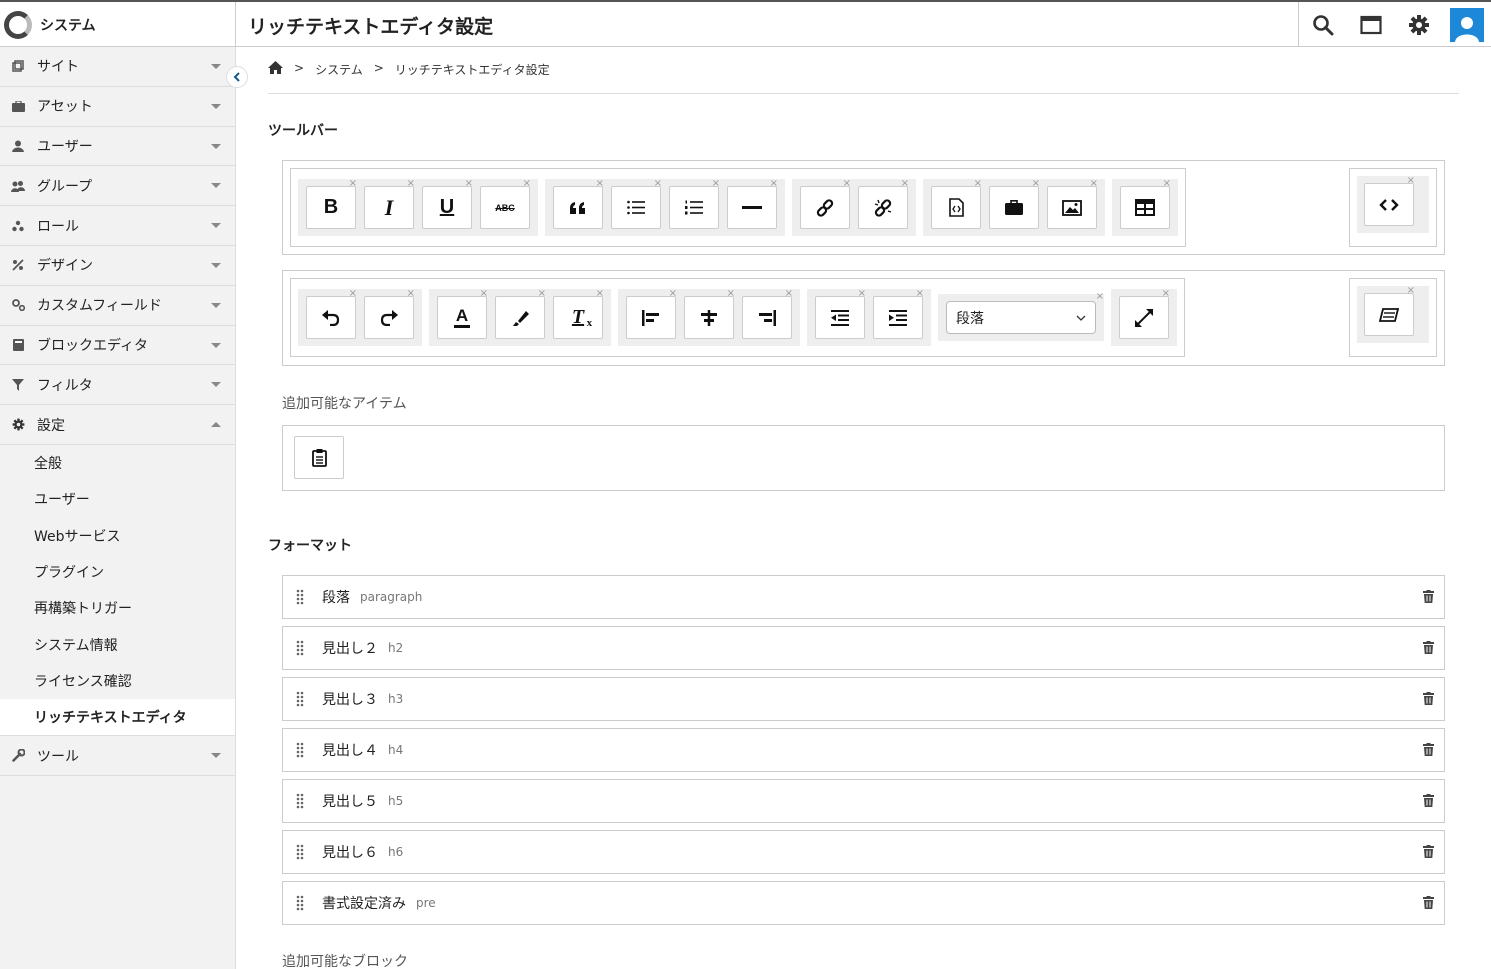  What do you see at coordinates (117, 107) in the screenshot?
I see `sidebar-item-asset: アセット` at bounding box center [117, 107].